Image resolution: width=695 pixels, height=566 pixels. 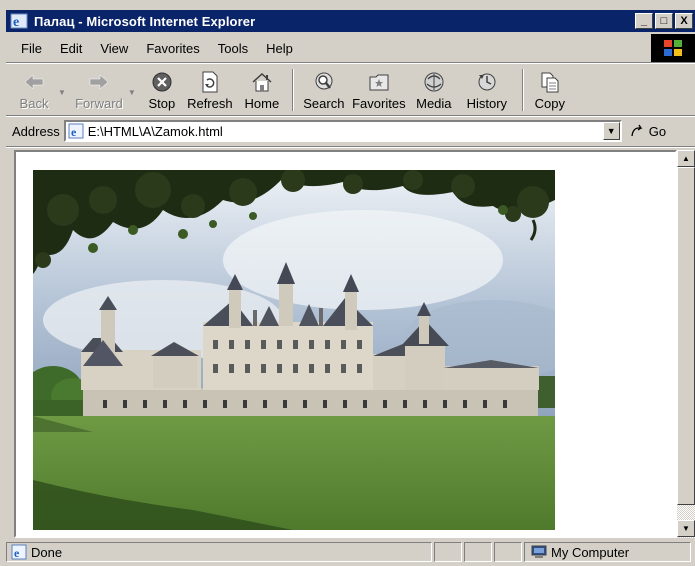 I want to click on zone-label: My Computer, so click(x=590, y=552).